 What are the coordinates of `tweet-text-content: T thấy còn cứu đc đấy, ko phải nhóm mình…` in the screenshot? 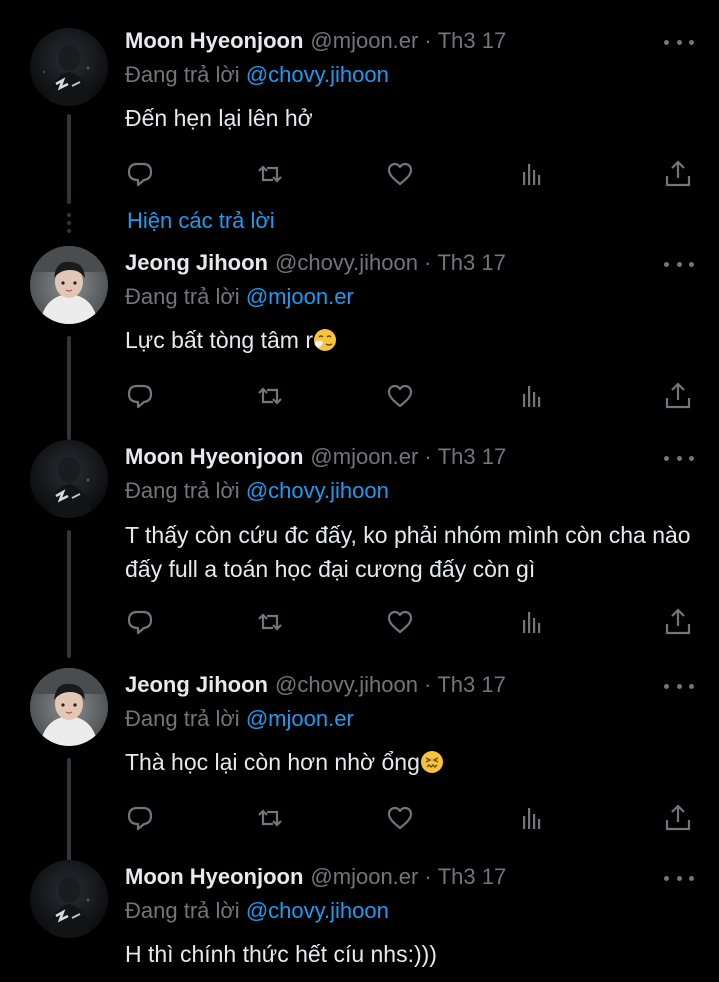 It's located at (408, 552).